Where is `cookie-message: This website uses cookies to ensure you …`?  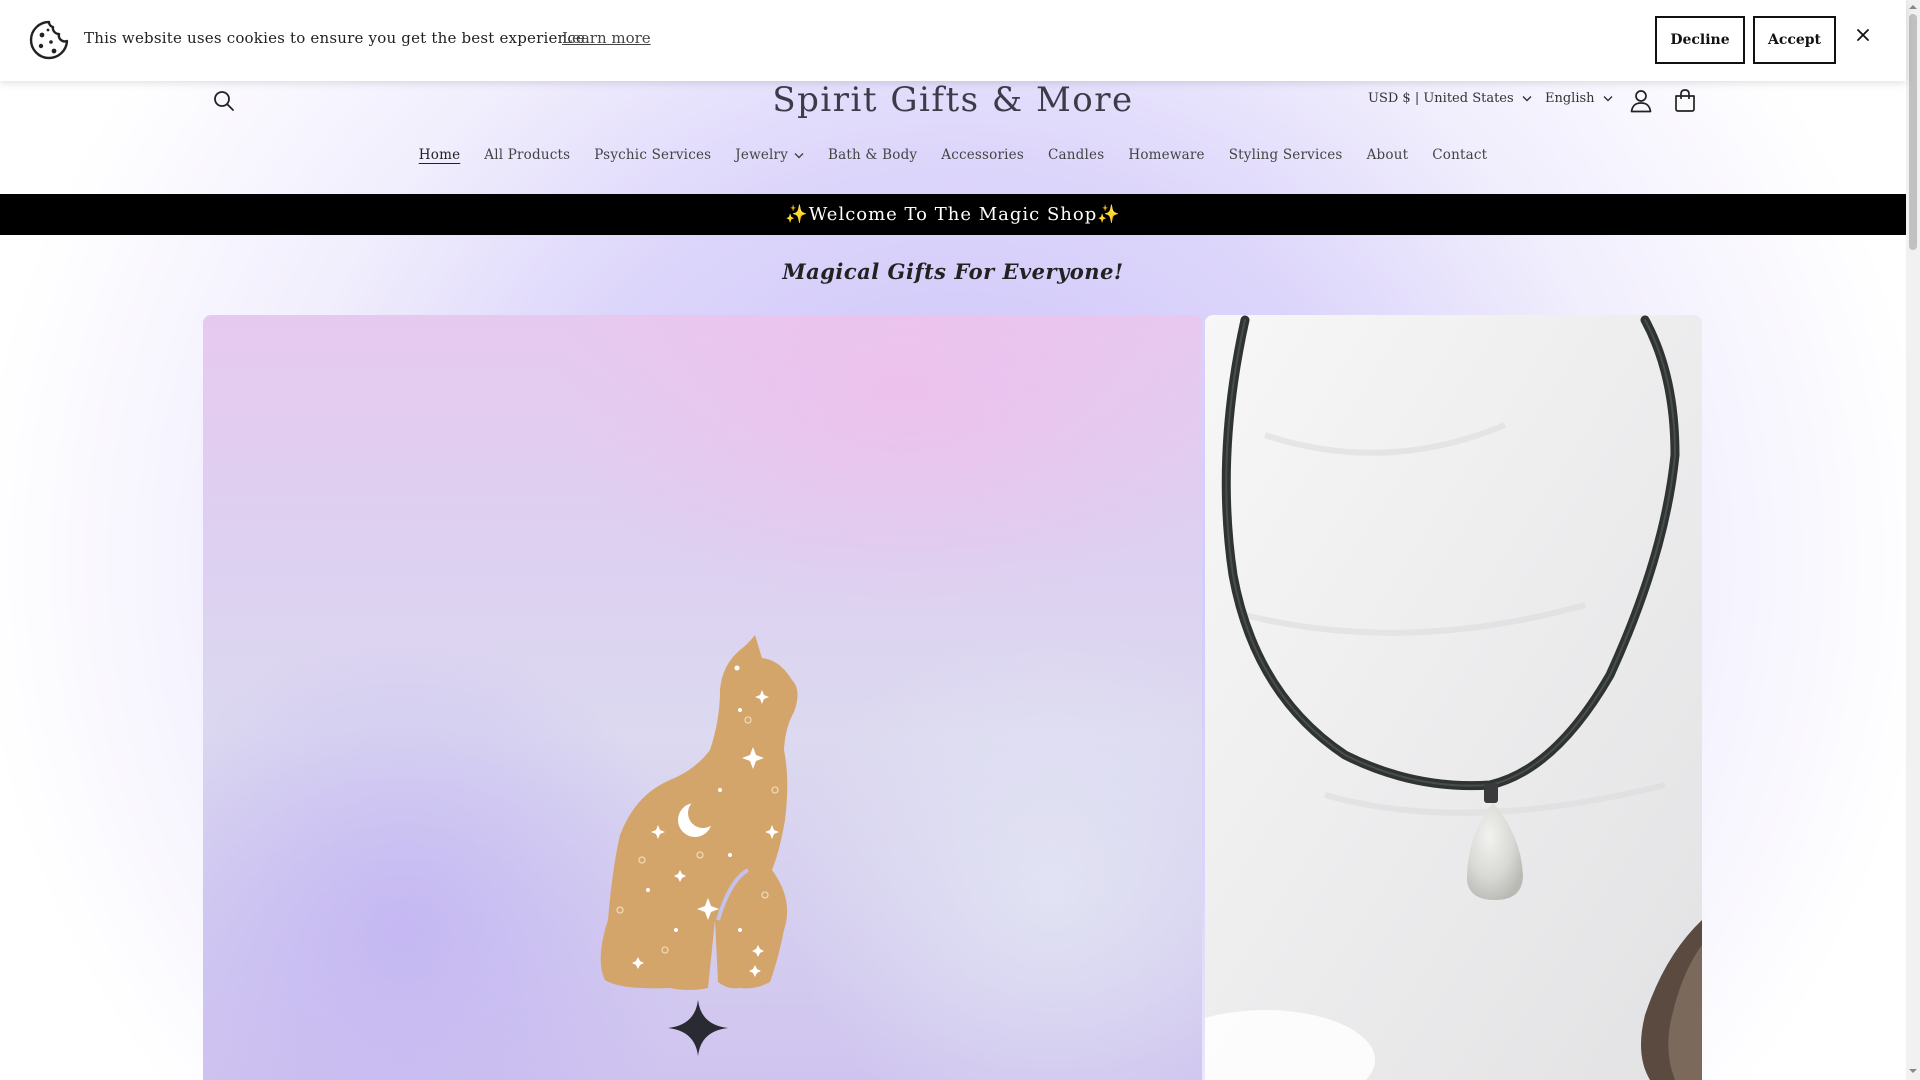
cookie-message: This website uses cookies to ensure you … is located at coordinates (337, 38).